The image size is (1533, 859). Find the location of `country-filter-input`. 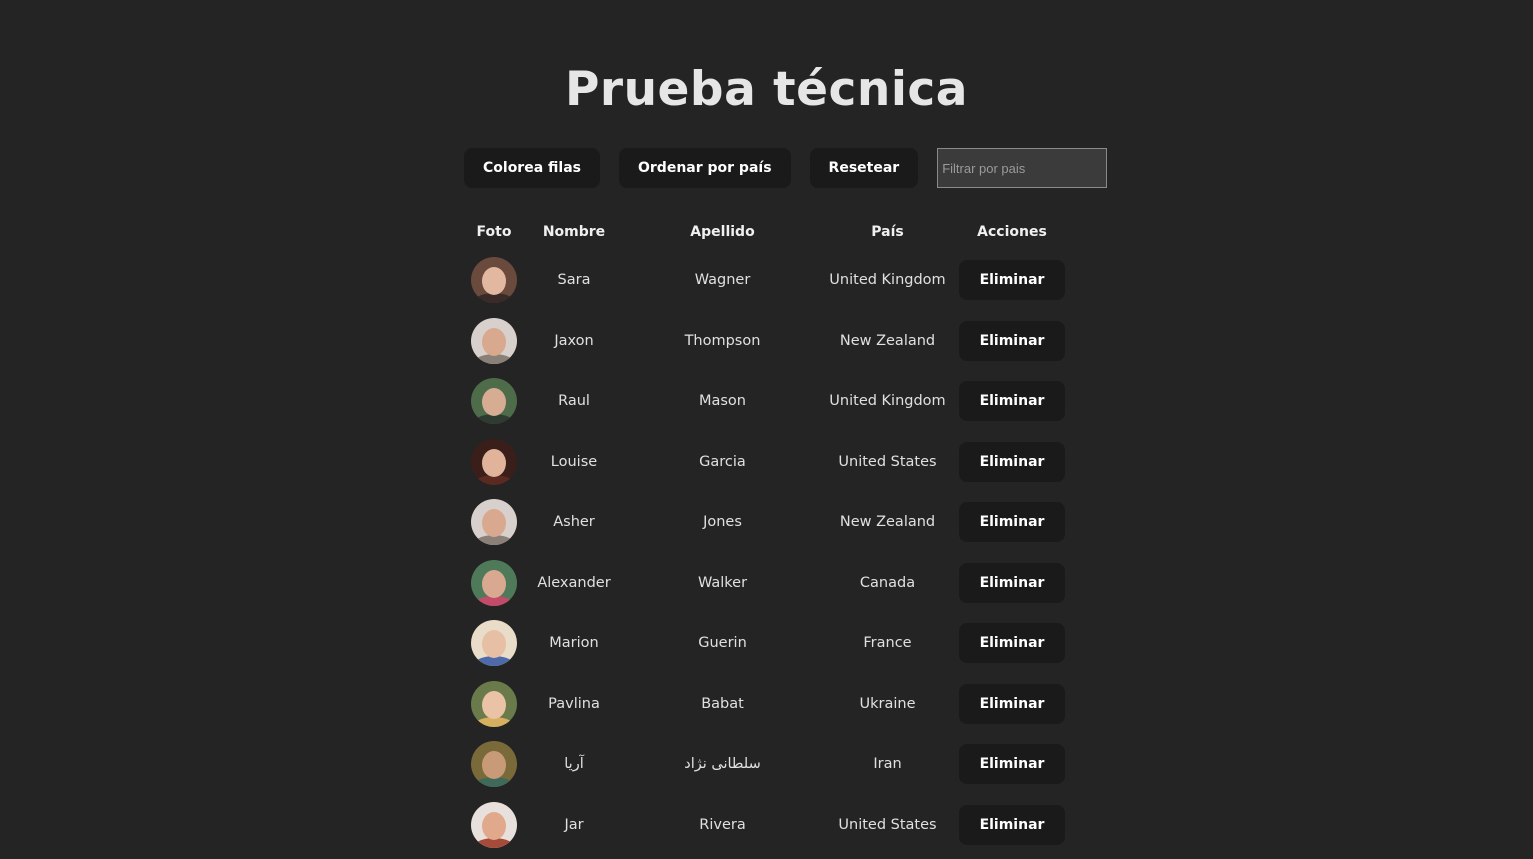

country-filter-input is located at coordinates (1022, 168).